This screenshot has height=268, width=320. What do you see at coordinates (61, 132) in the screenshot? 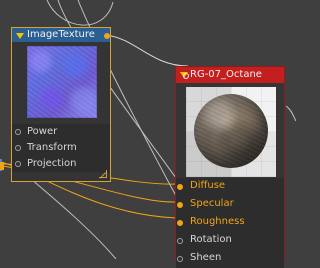
I see `power-row: Power` at bounding box center [61, 132].